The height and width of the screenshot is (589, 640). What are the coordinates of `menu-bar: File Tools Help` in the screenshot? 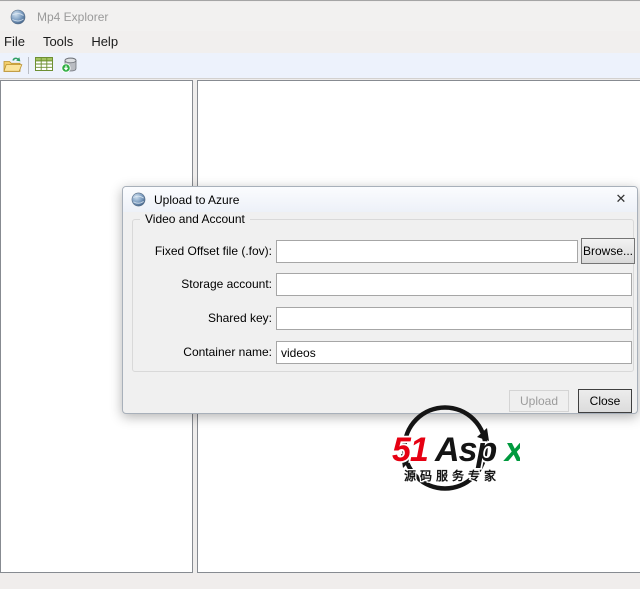 It's located at (320, 42).